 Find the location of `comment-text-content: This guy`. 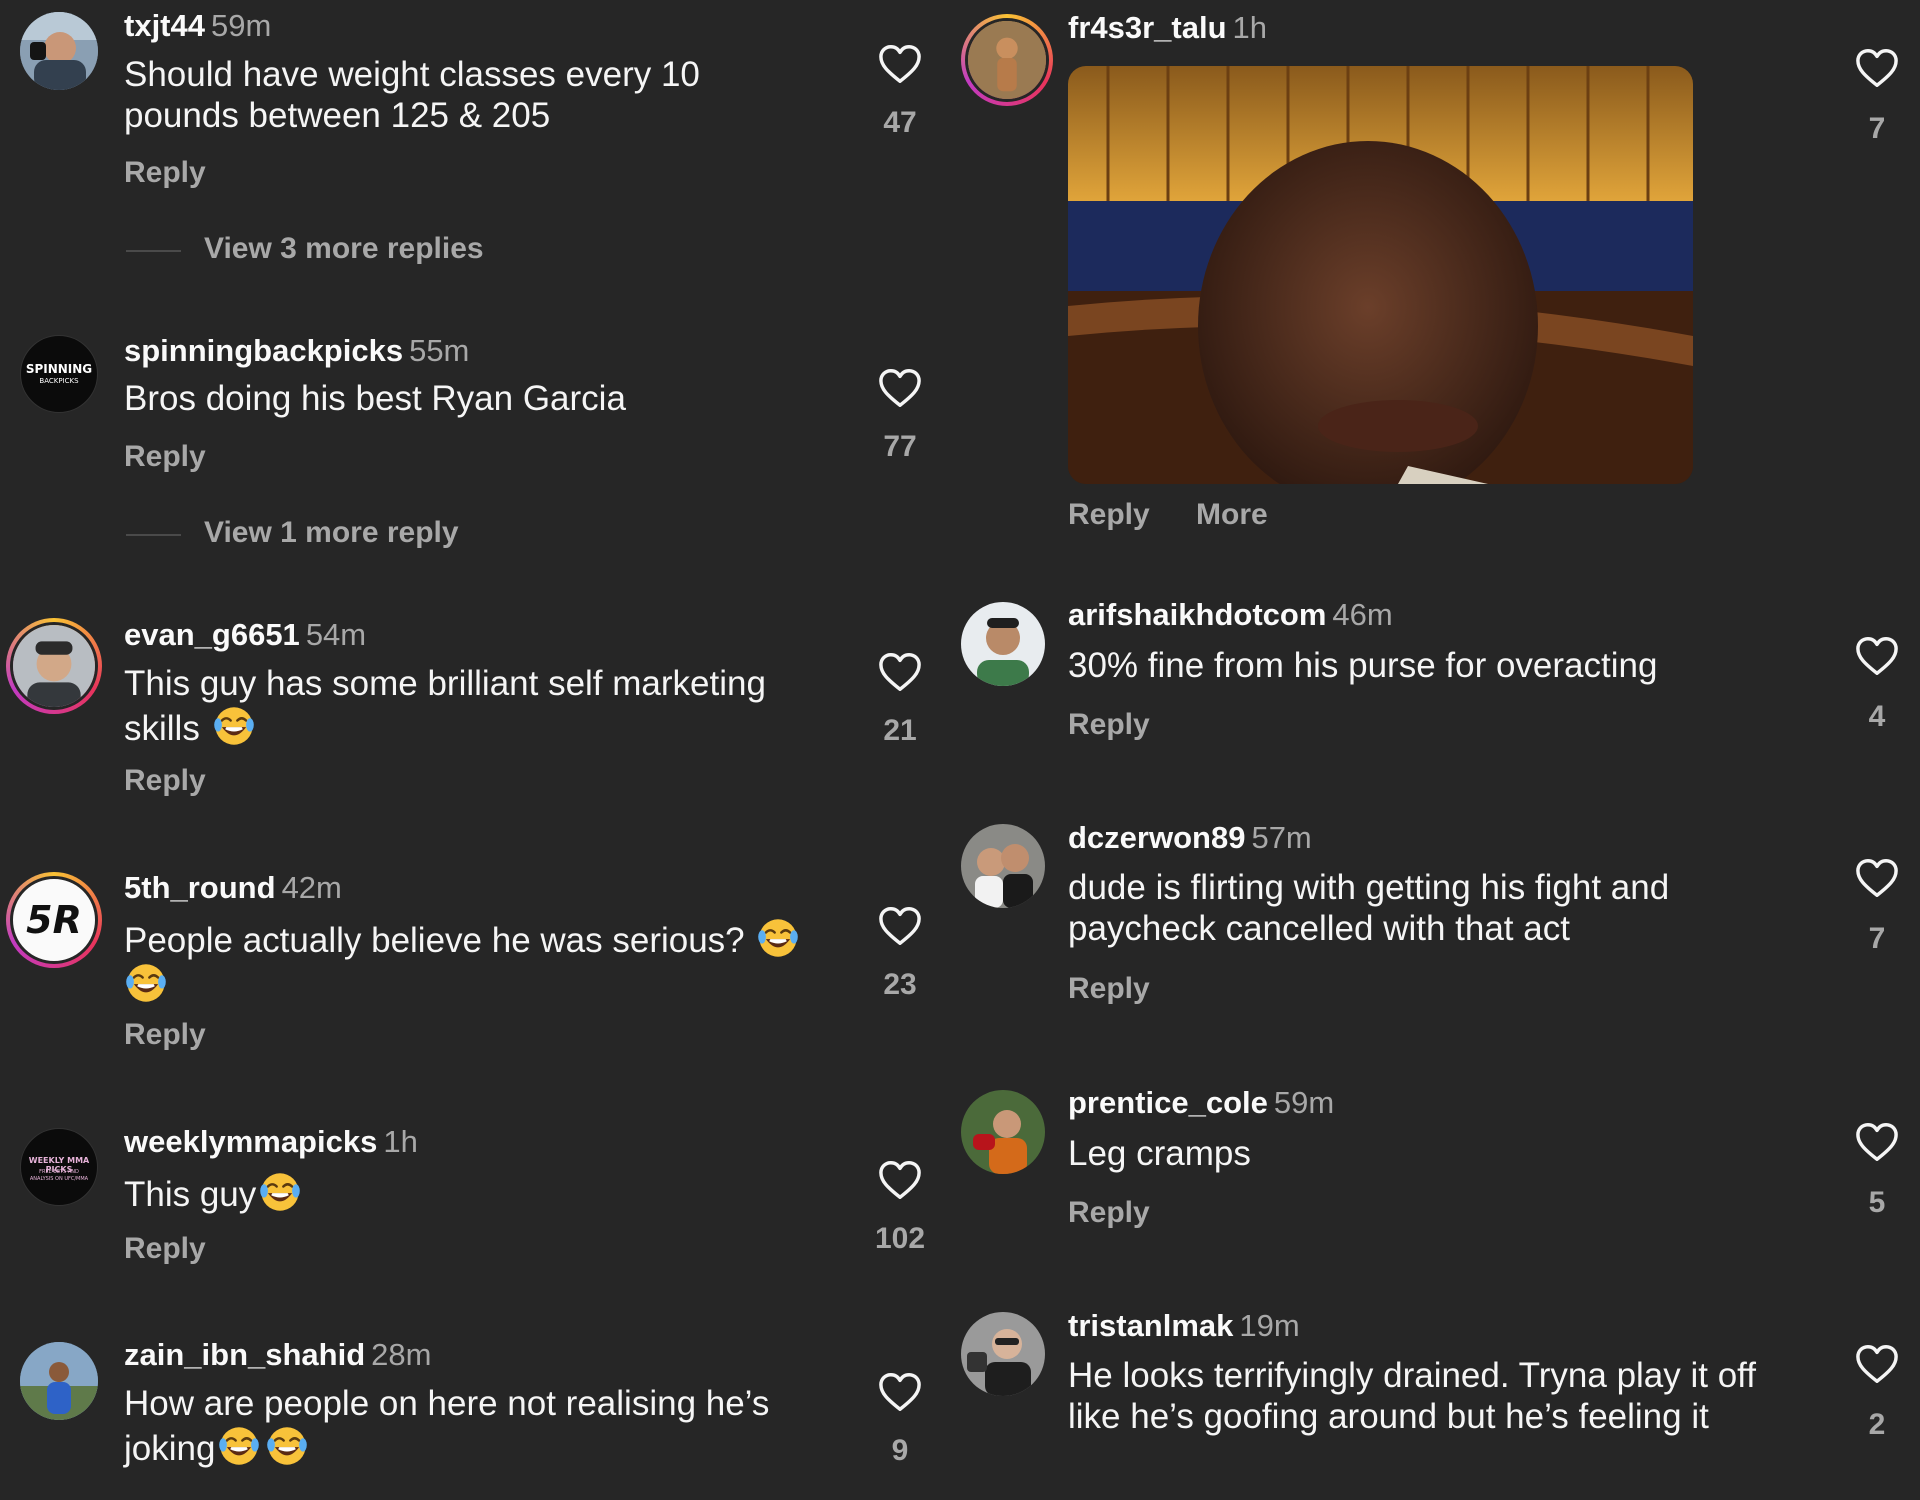

comment-text-content: This guy is located at coordinates (190, 1194).